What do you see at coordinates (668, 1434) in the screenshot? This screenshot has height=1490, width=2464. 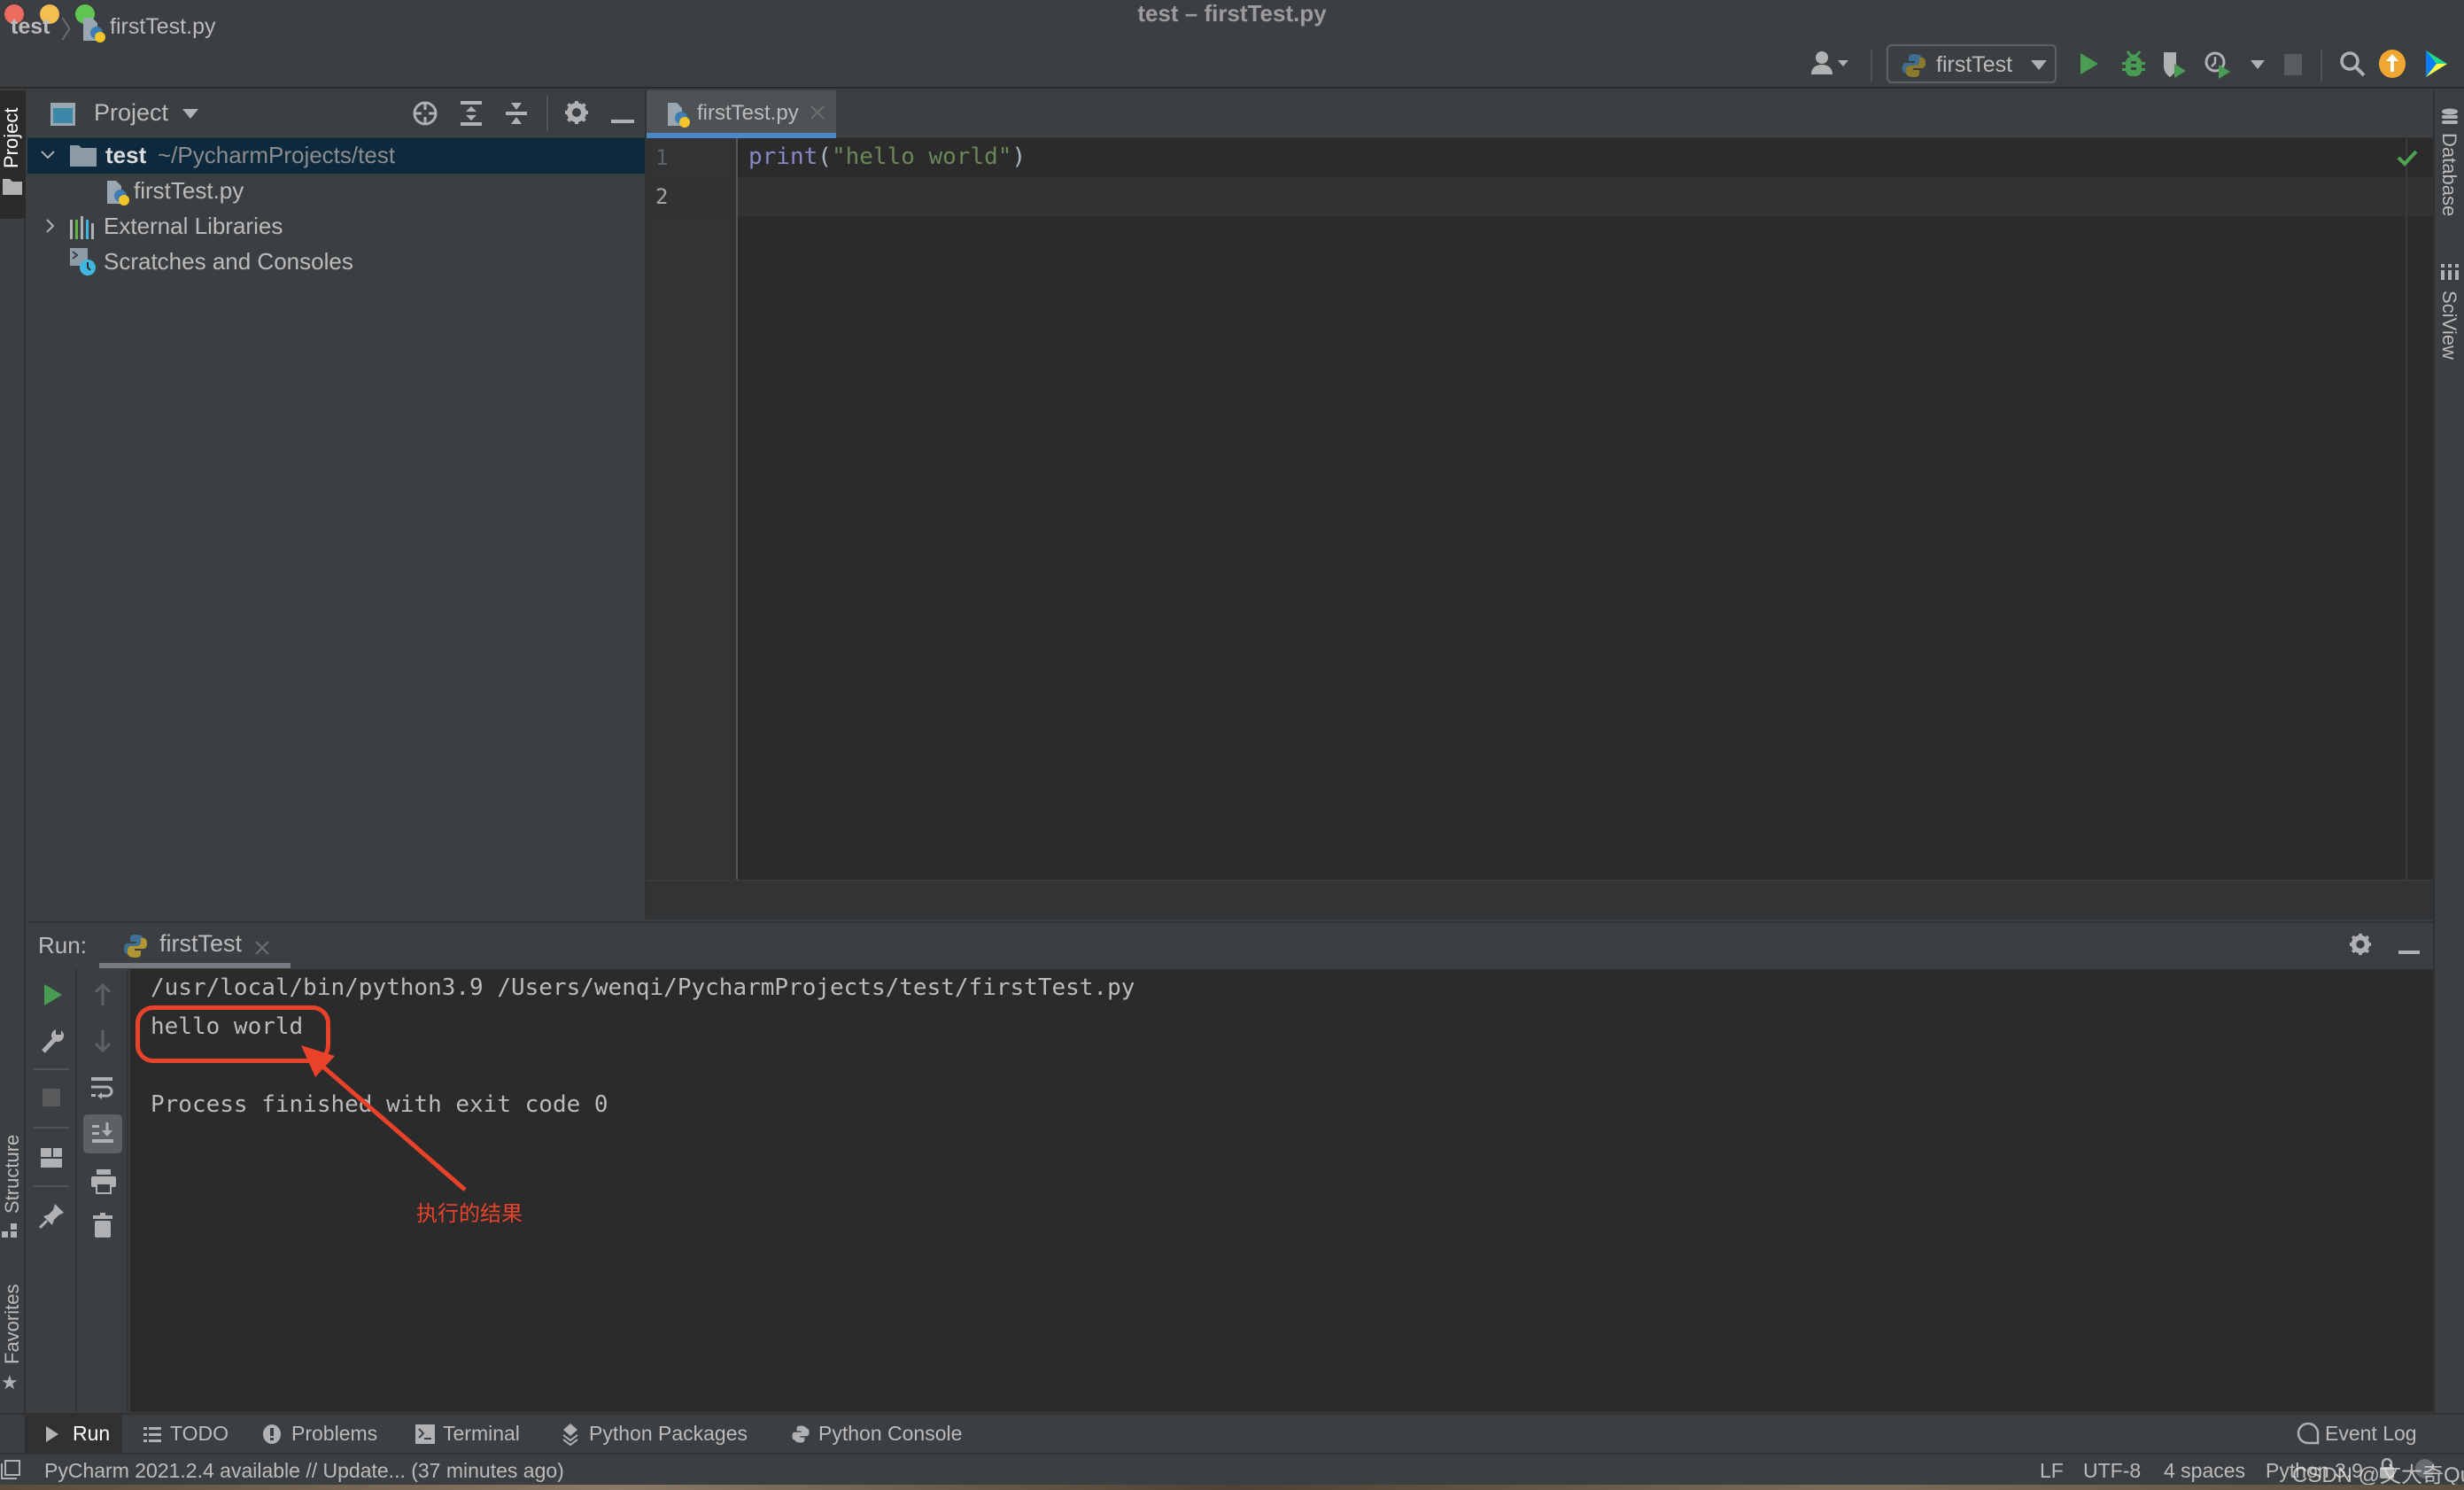 I see `bottom-tab-python-packages: Python Packages` at bounding box center [668, 1434].